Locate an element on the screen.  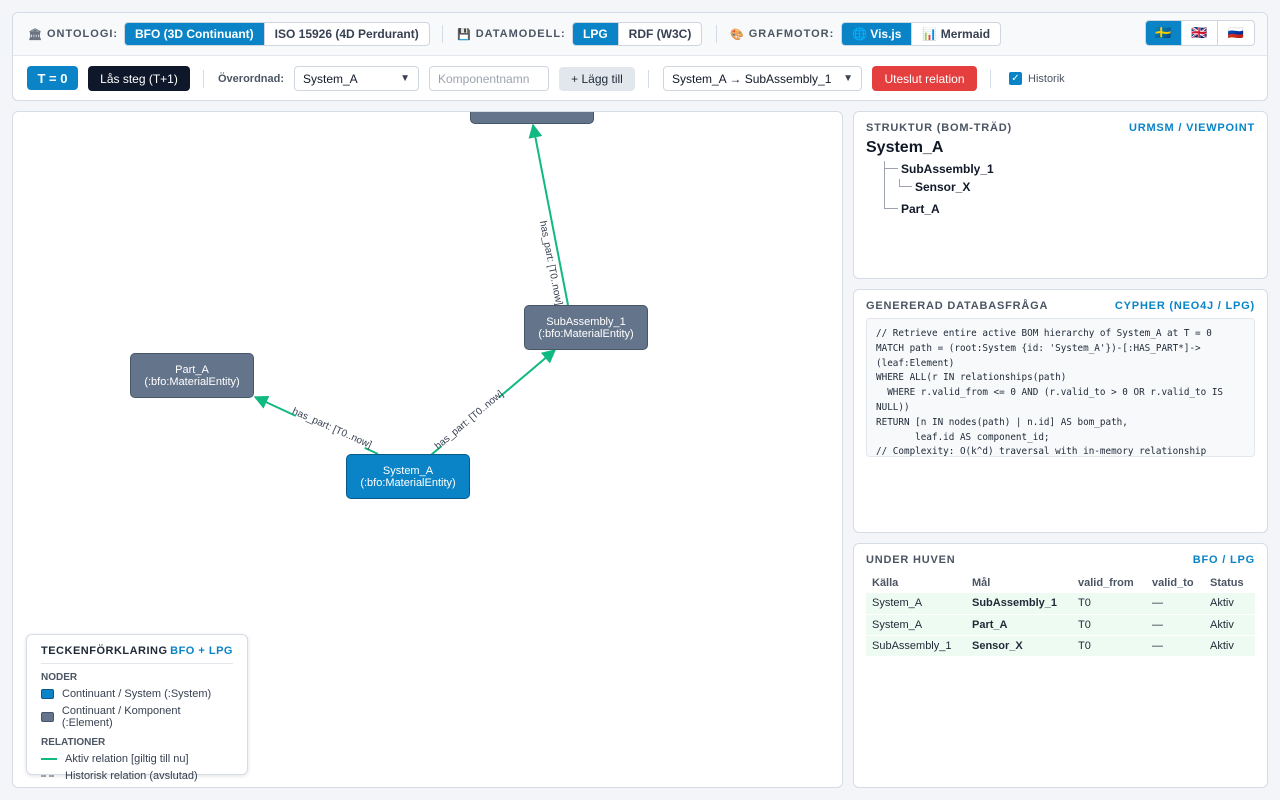
time-badge: T = 0 is located at coordinates (52, 78).